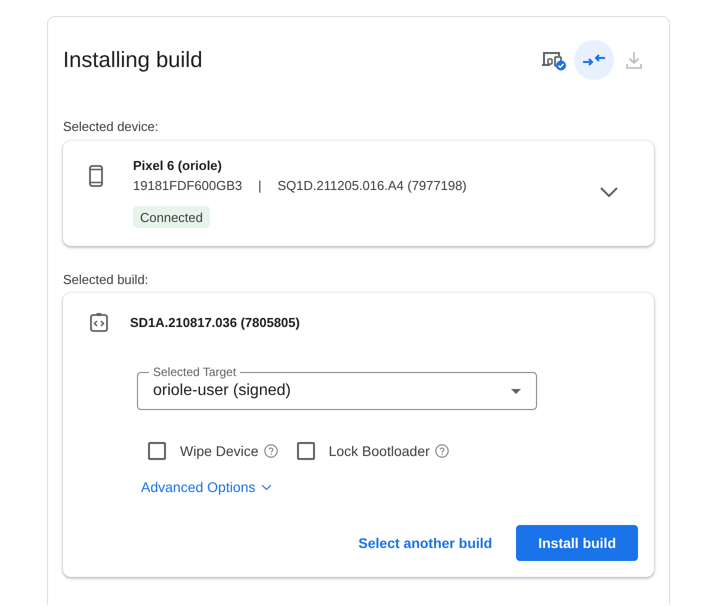 The image size is (726, 606). Describe the element at coordinates (215, 322) in the screenshot. I see `build-id: SD1A.210817.036 (7805805)` at that location.